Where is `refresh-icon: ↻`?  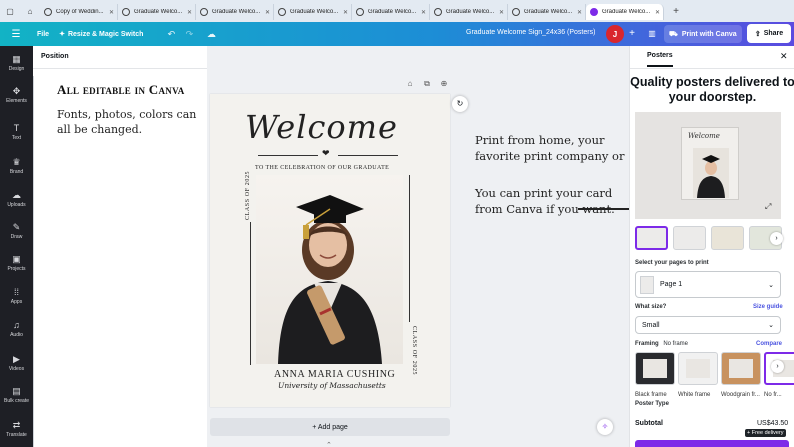
refresh-icon: ↻ is located at coordinates (460, 104).